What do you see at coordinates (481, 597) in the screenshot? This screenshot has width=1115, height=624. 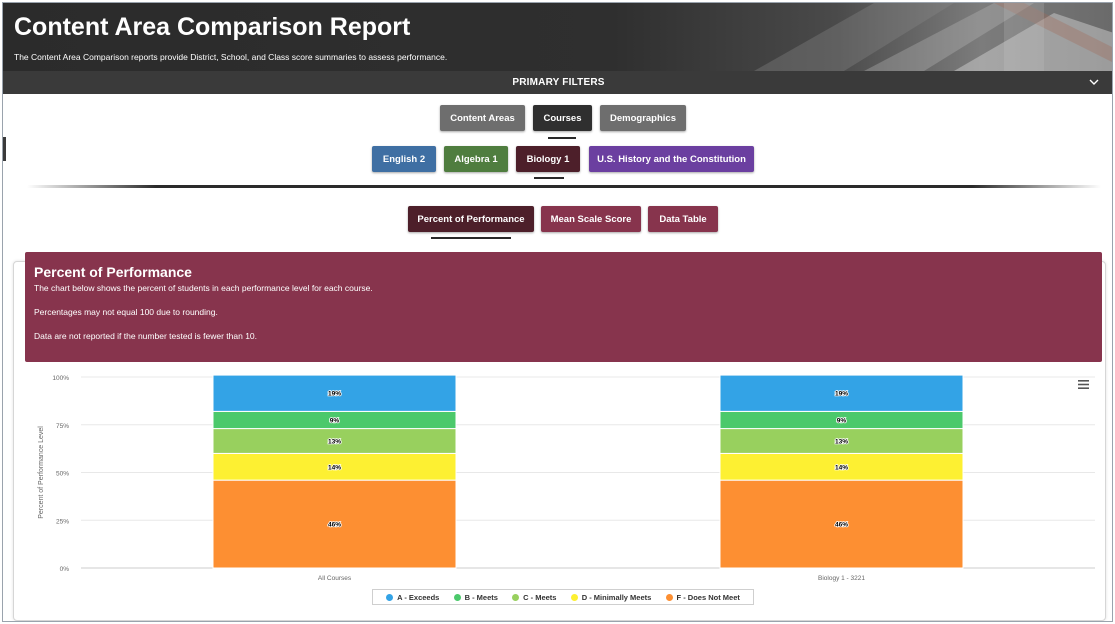 I see `legend-label: B - Meets` at bounding box center [481, 597].